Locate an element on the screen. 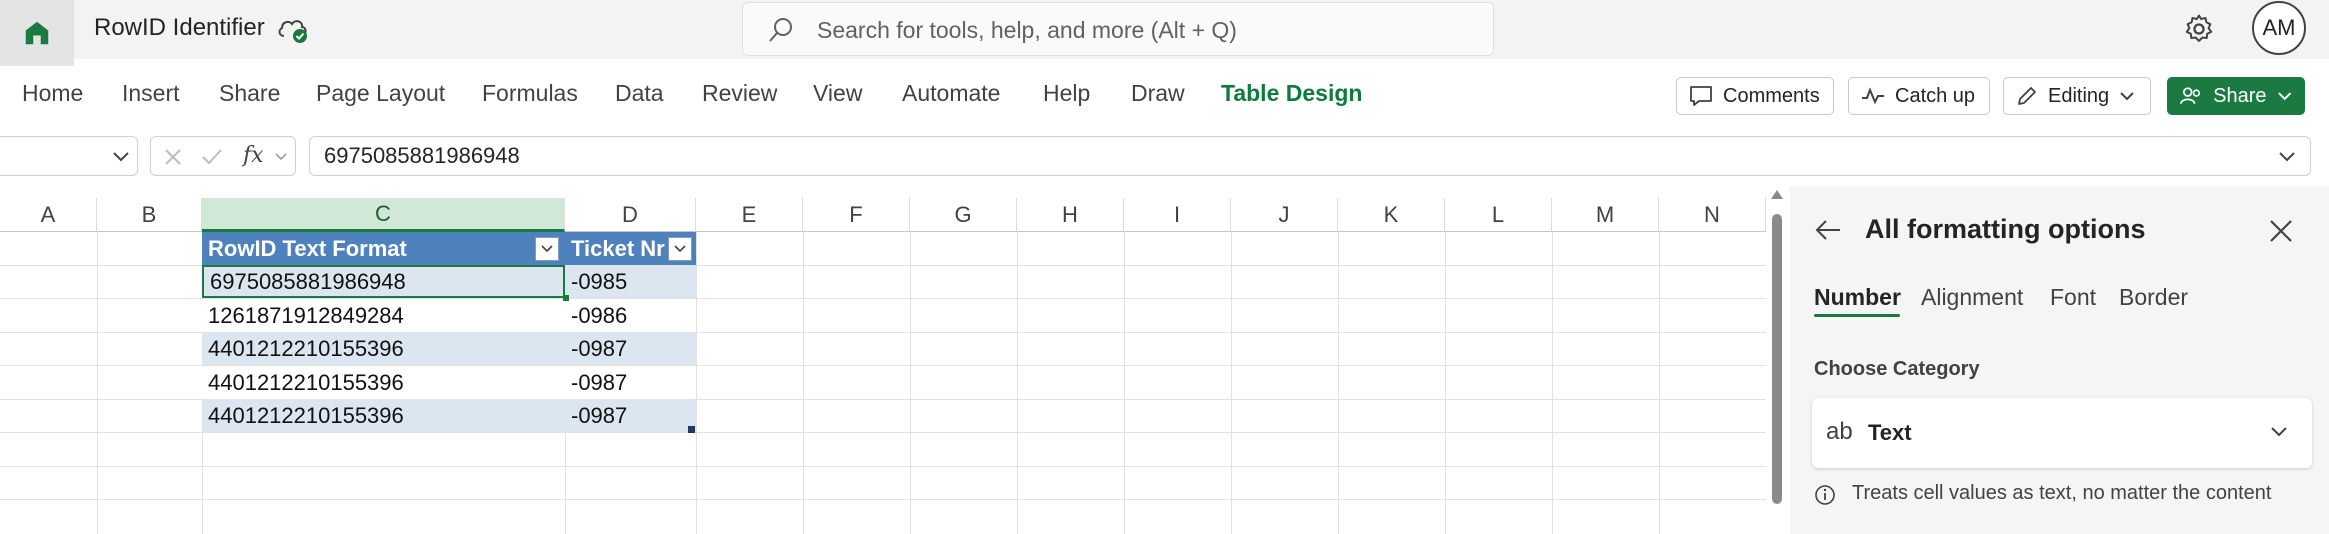 Image resolution: width=2329 pixels, height=534 pixels. cloud-saved-icon is located at coordinates (293, 29).